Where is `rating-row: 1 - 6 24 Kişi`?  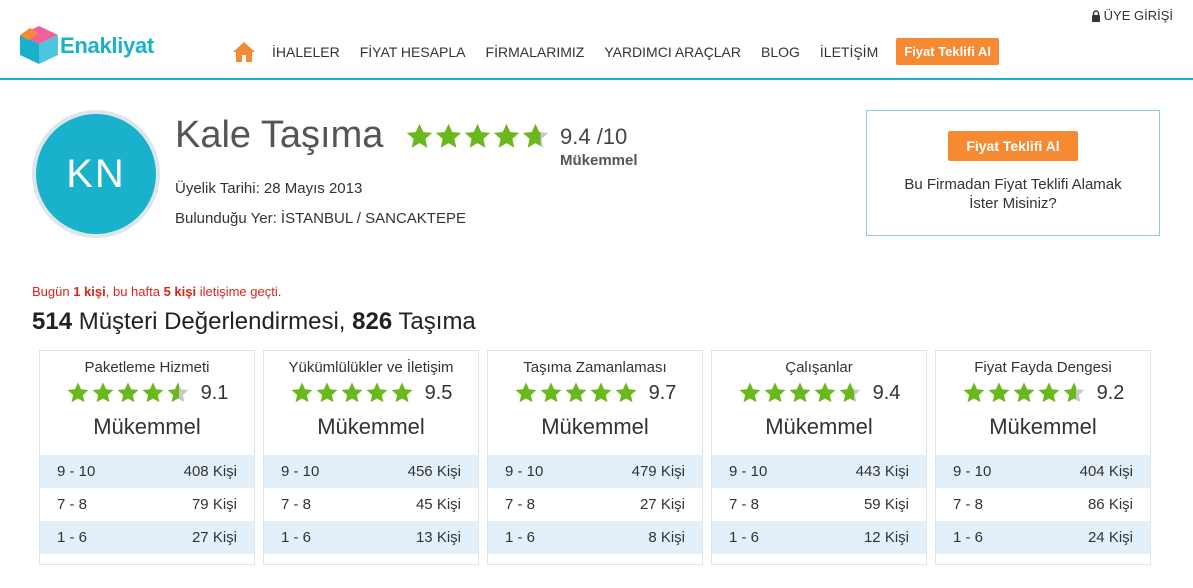 rating-row: 1 - 6 24 Kişi is located at coordinates (1043, 537).